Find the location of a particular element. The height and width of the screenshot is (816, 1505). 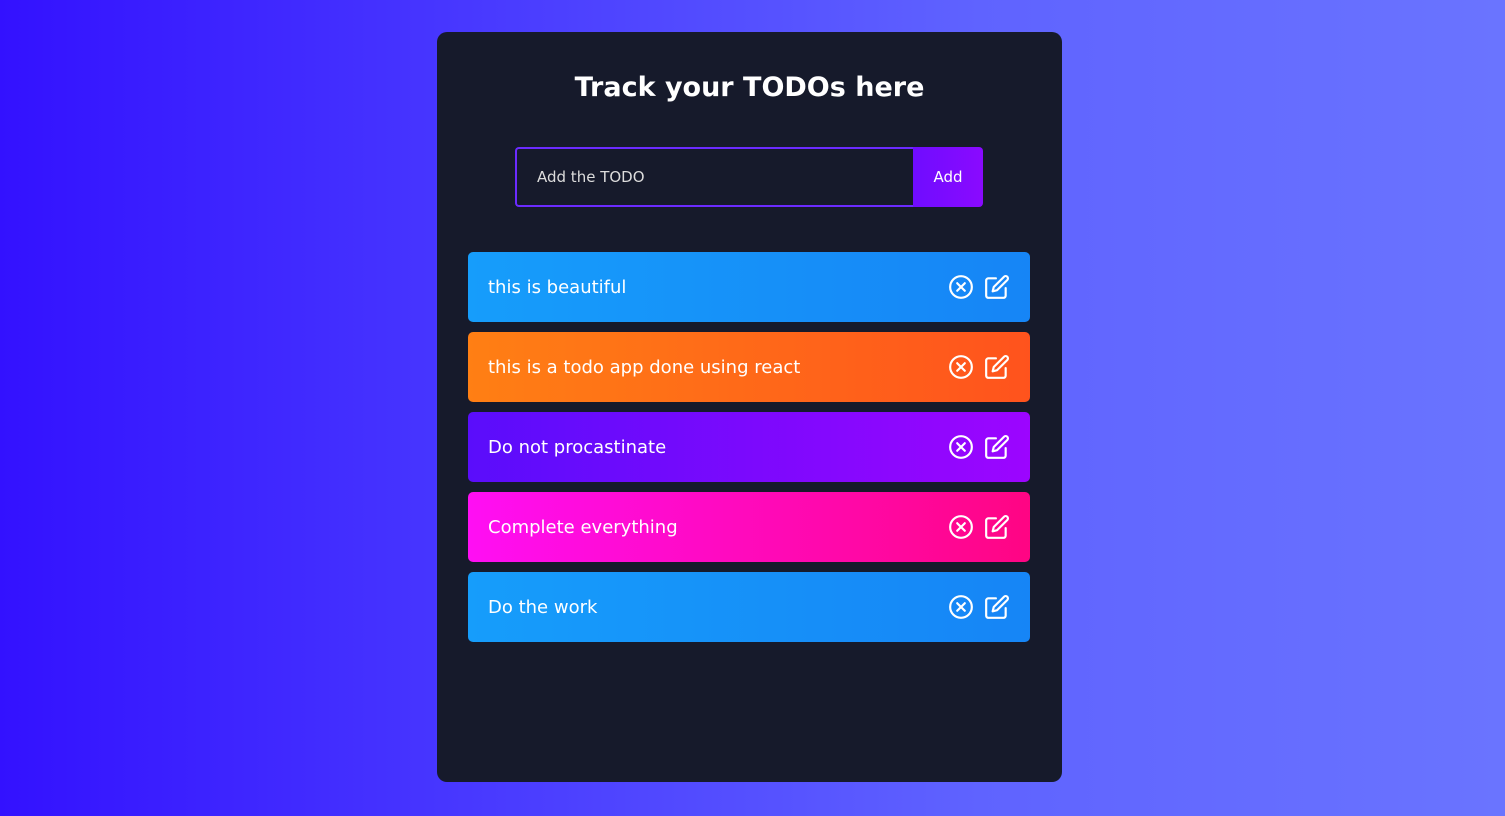

todo-text: Complete everything is located at coordinates (583, 527).